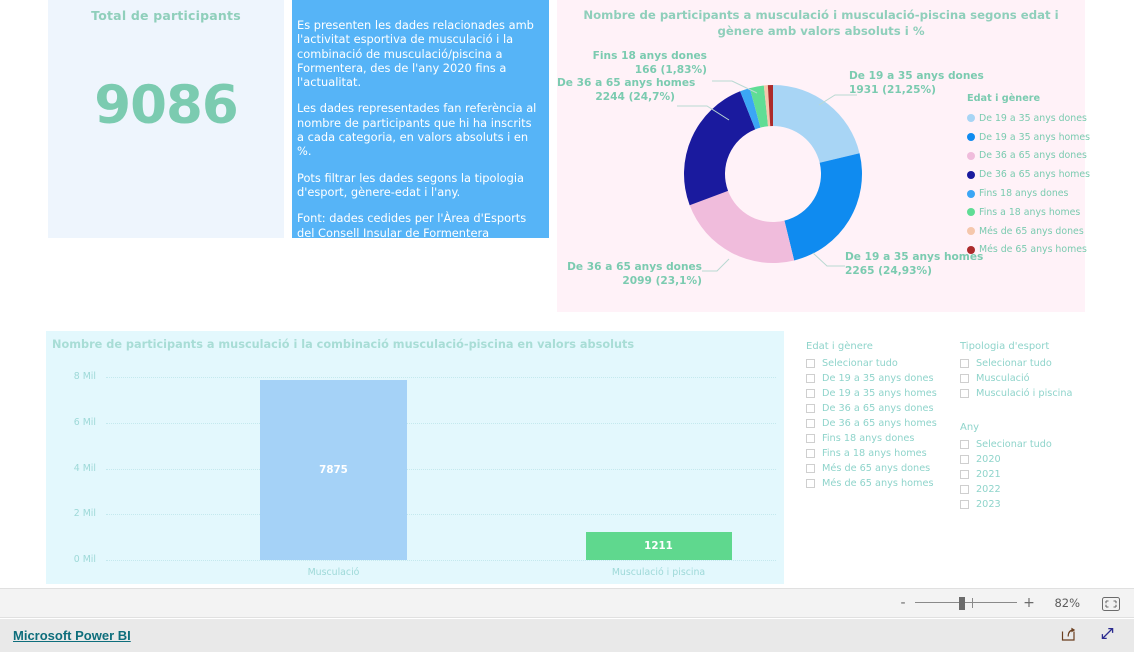 This screenshot has width=1134, height=652. I want to click on slicer-item-label: 2020, so click(988, 459).